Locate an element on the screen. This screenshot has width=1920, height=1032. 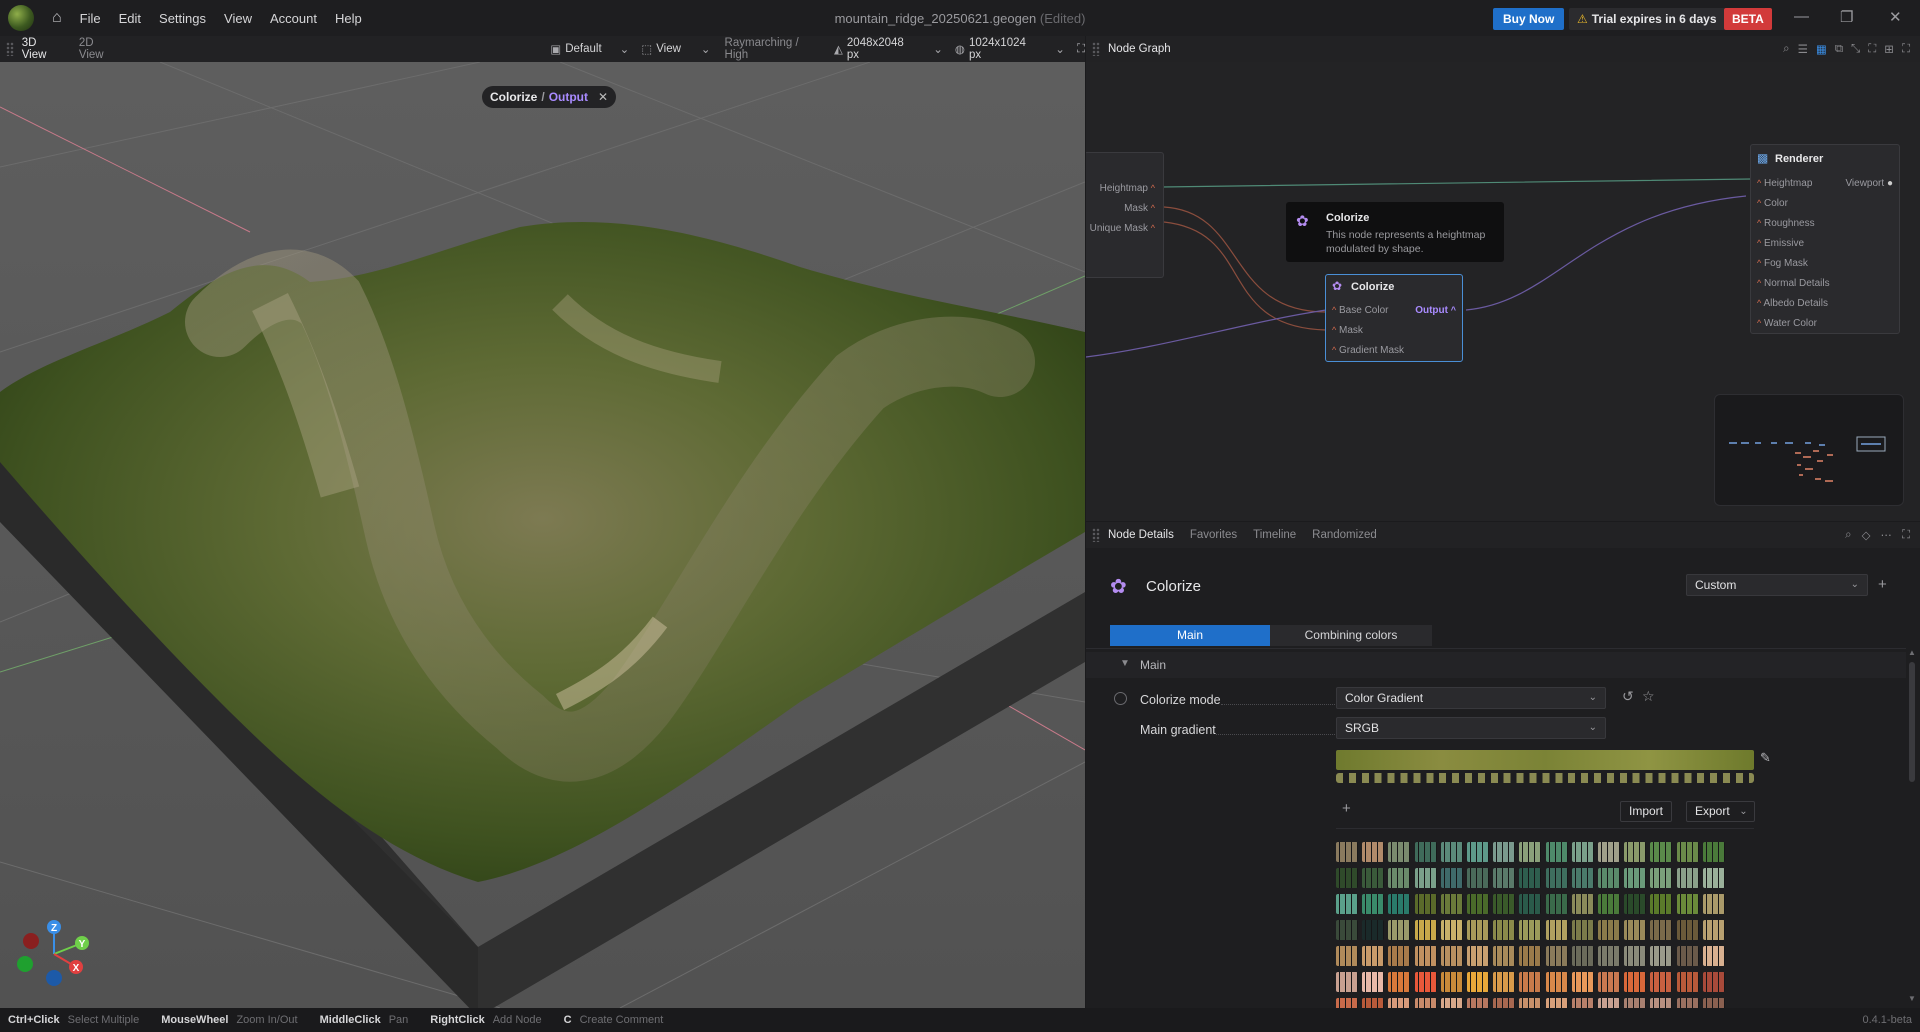
gradient-stops is located at coordinates (1545, 778).